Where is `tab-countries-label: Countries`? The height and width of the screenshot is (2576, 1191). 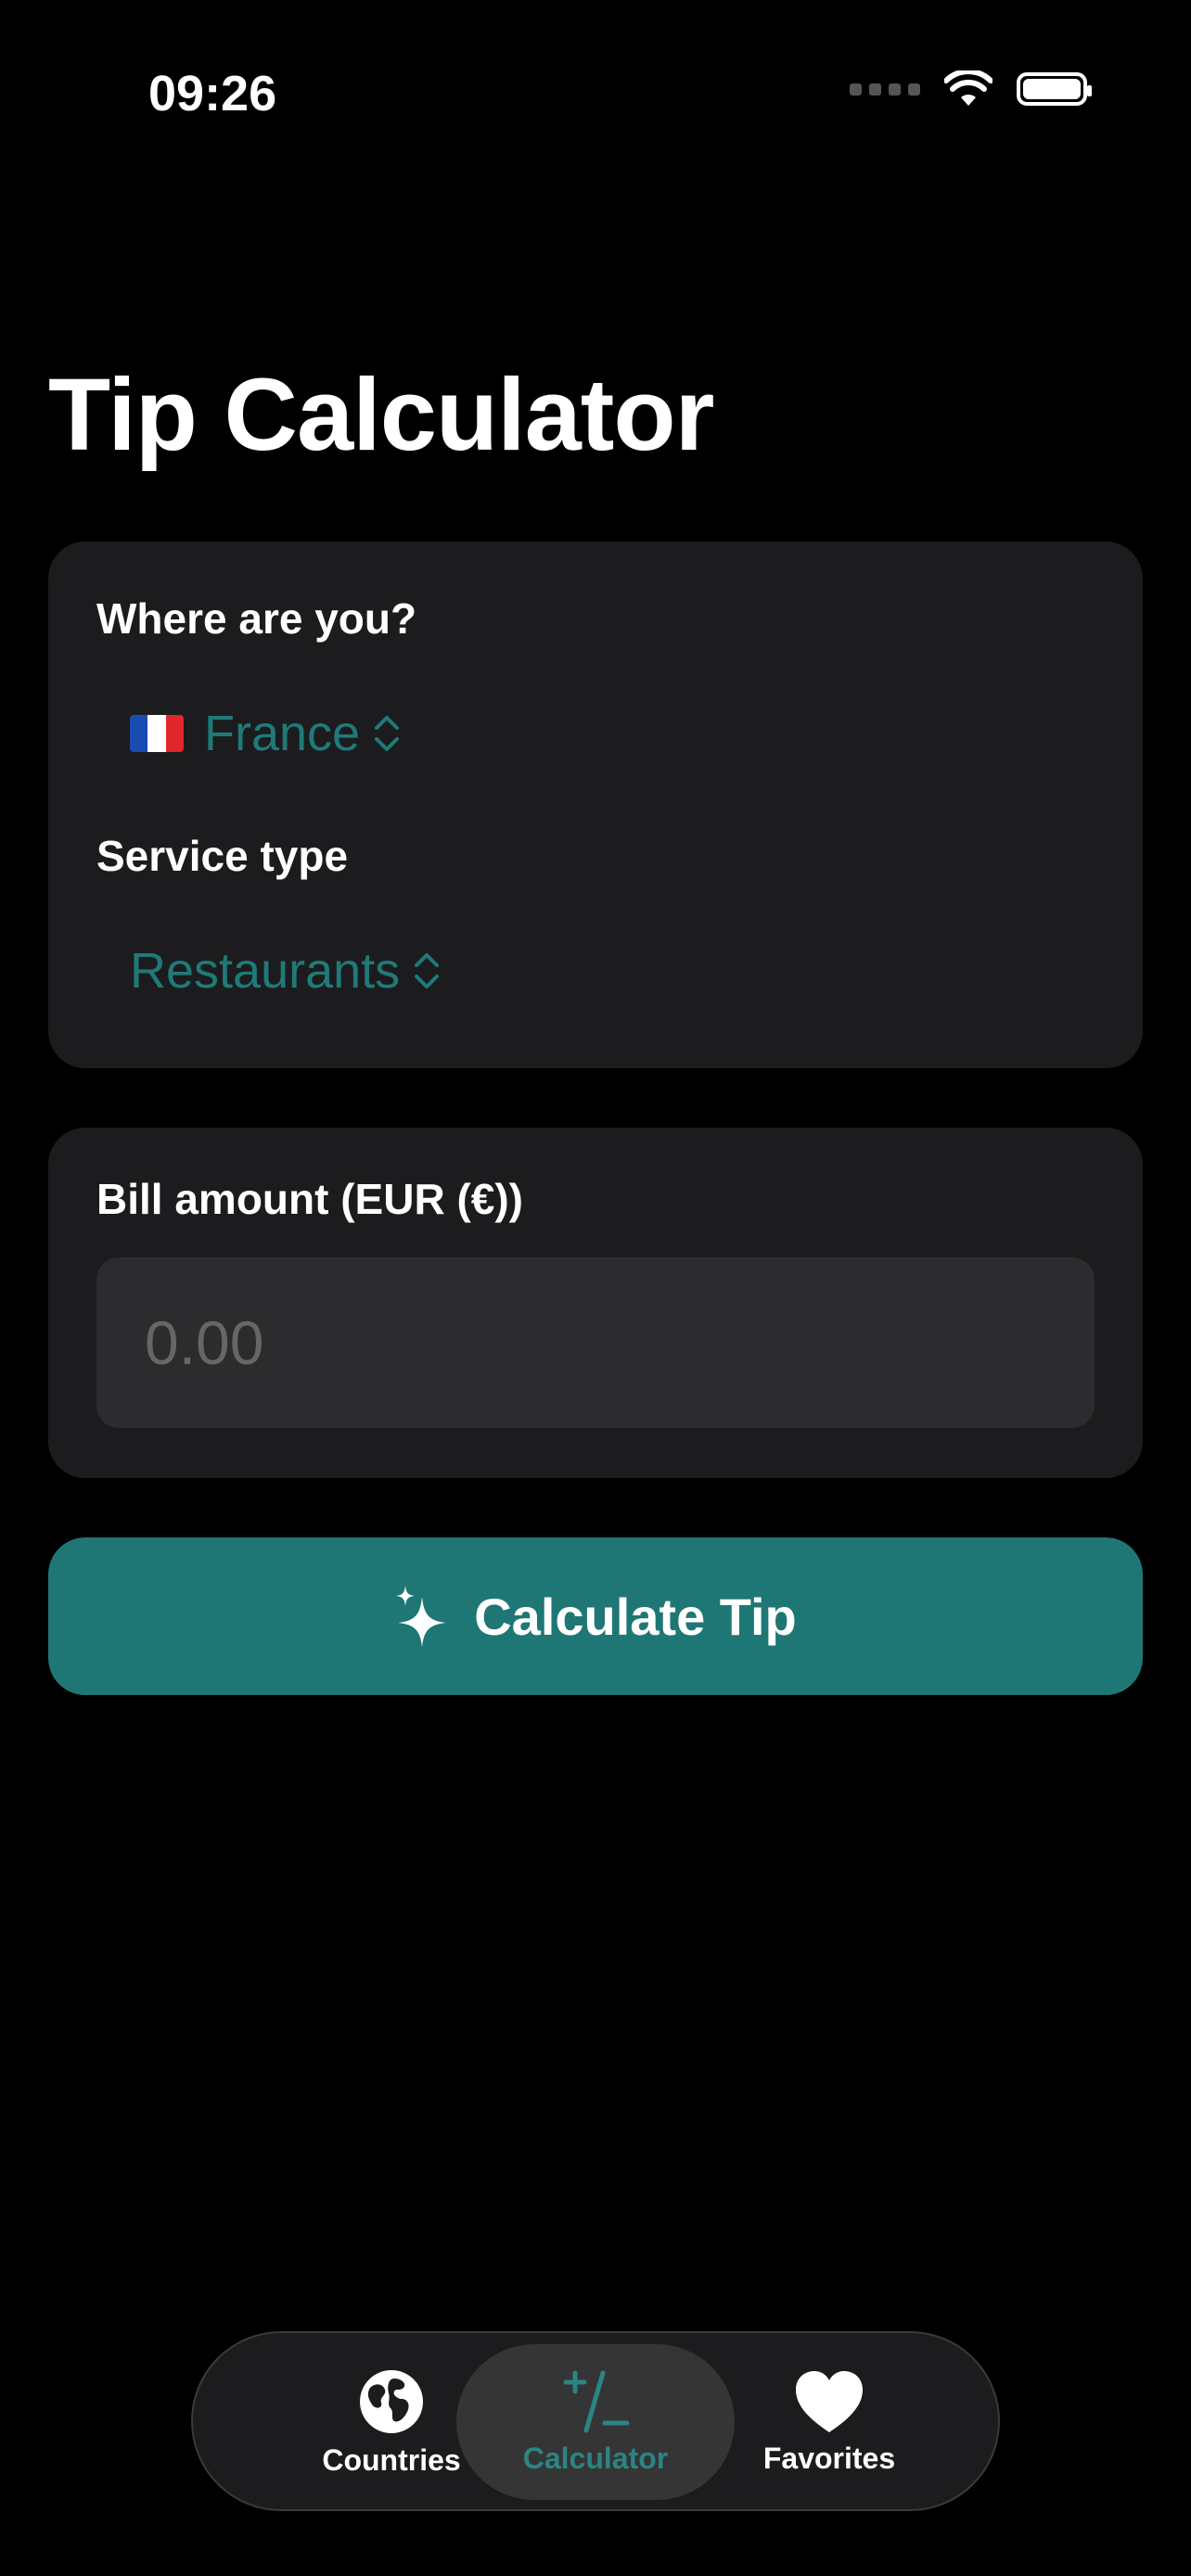
tab-countries-label: Countries is located at coordinates (391, 2460).